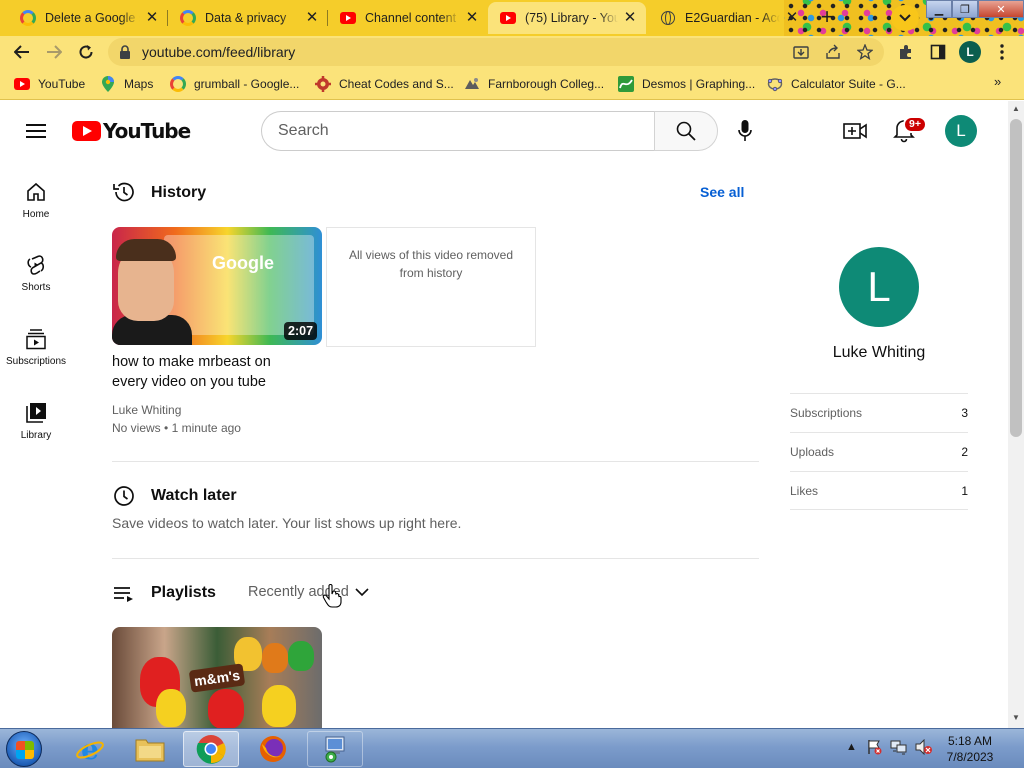  Describe the element at coordinates (668, 18) in the screenshot. I see `globe-icon` at that location.